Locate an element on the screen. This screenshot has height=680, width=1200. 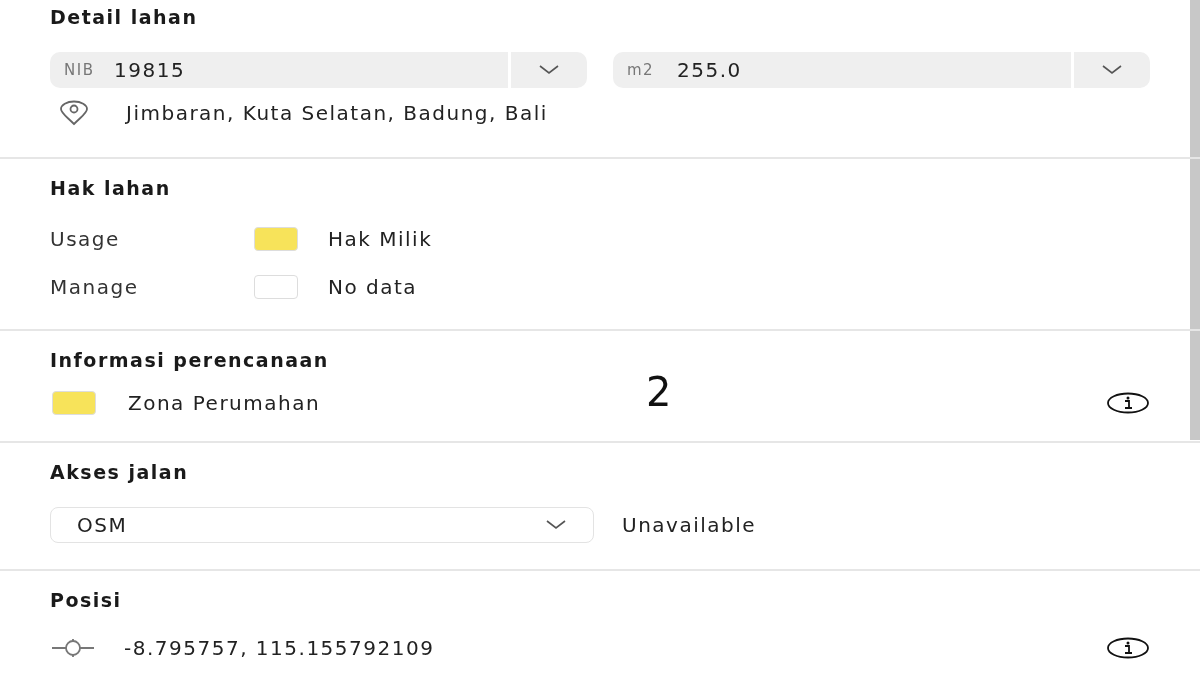
section-title: Hak lahan is located at coordinates (111, 188).